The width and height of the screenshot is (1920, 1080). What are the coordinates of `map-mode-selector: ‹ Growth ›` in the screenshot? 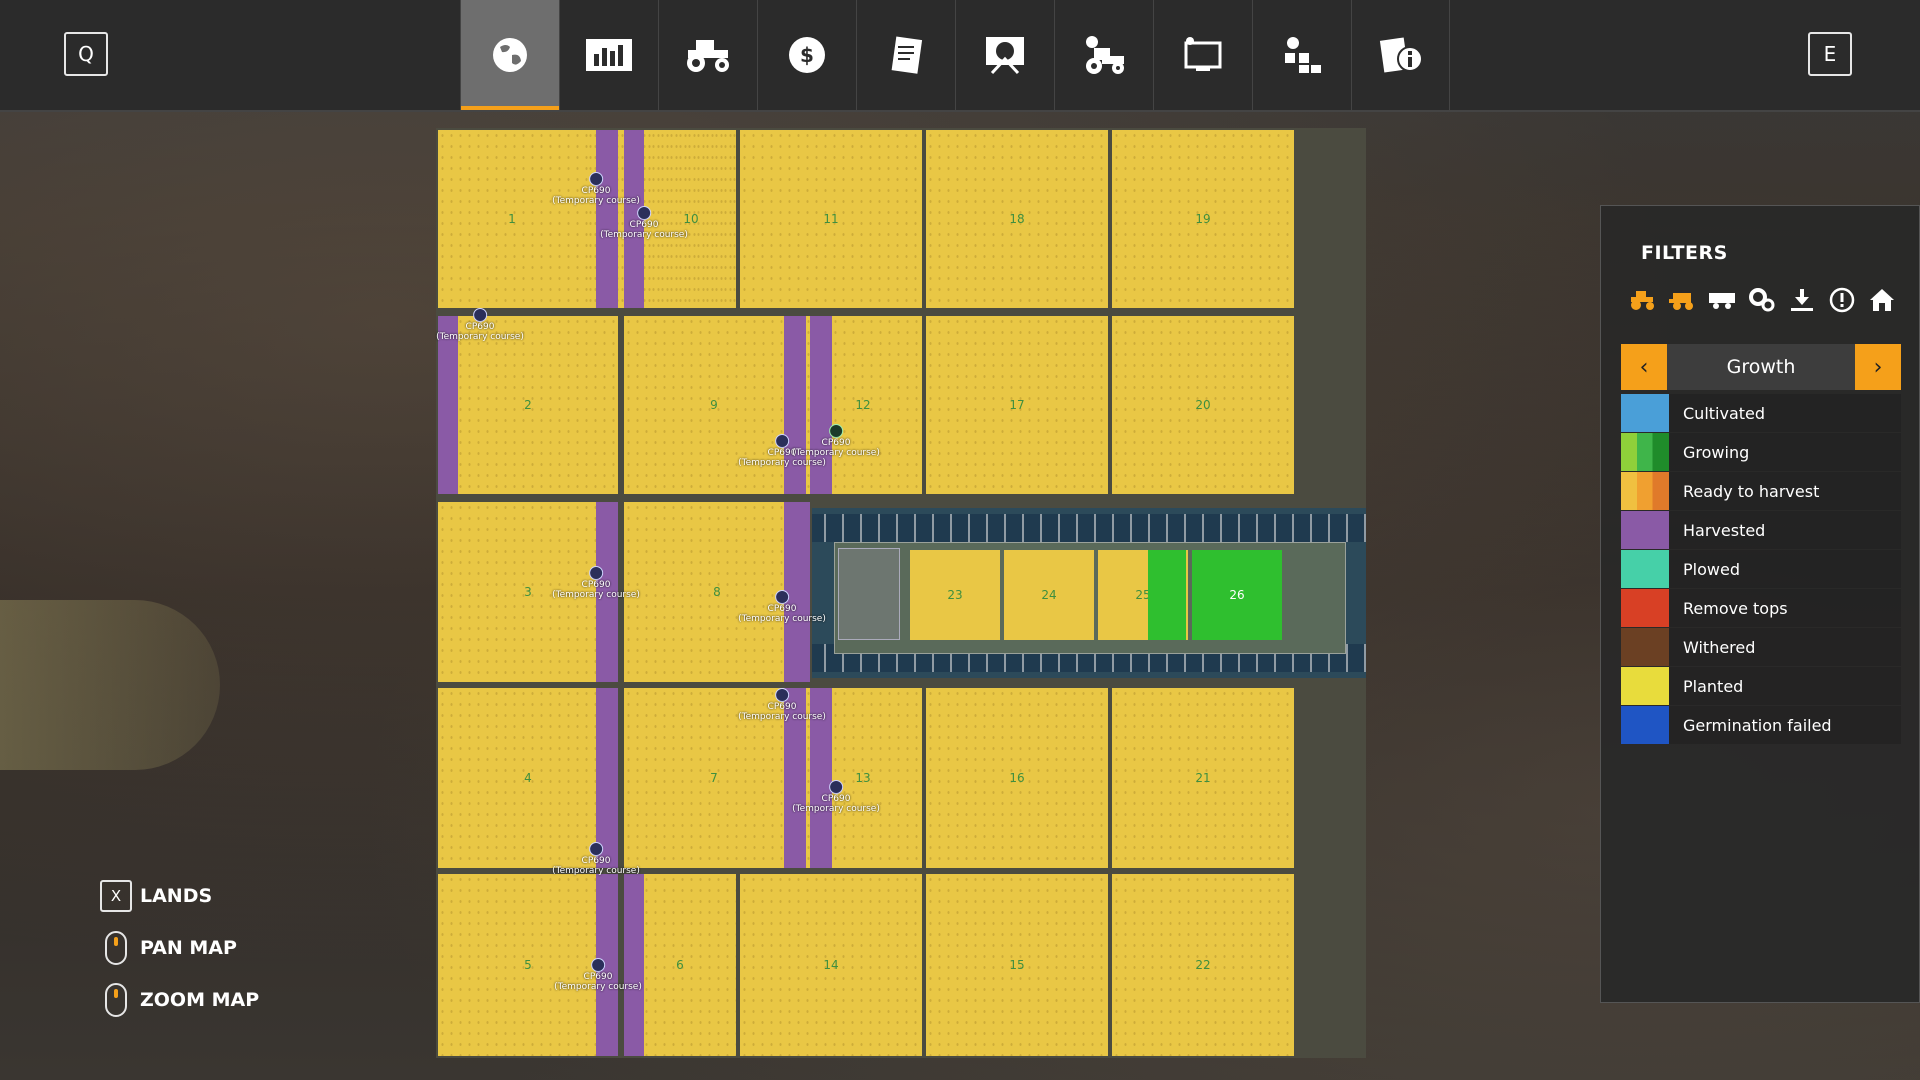 It's located at (1761, 367).